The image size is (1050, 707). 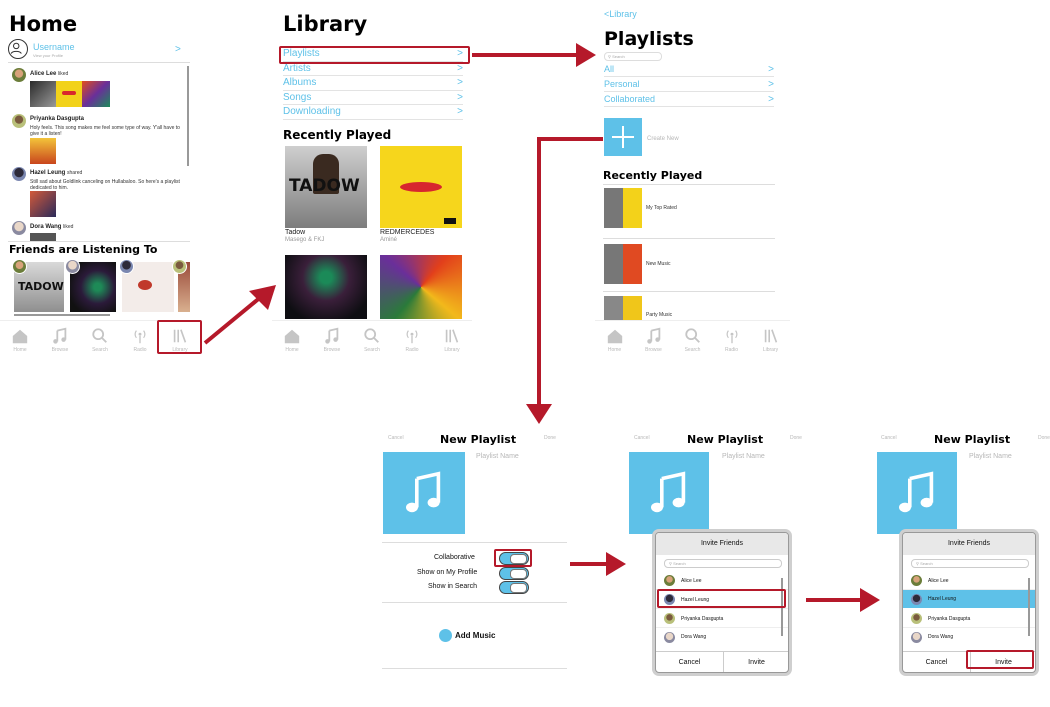 What do you see at coordinates (539, 414) in the screenshot?
I see `arrowhead` at bounding box center [539, 414].